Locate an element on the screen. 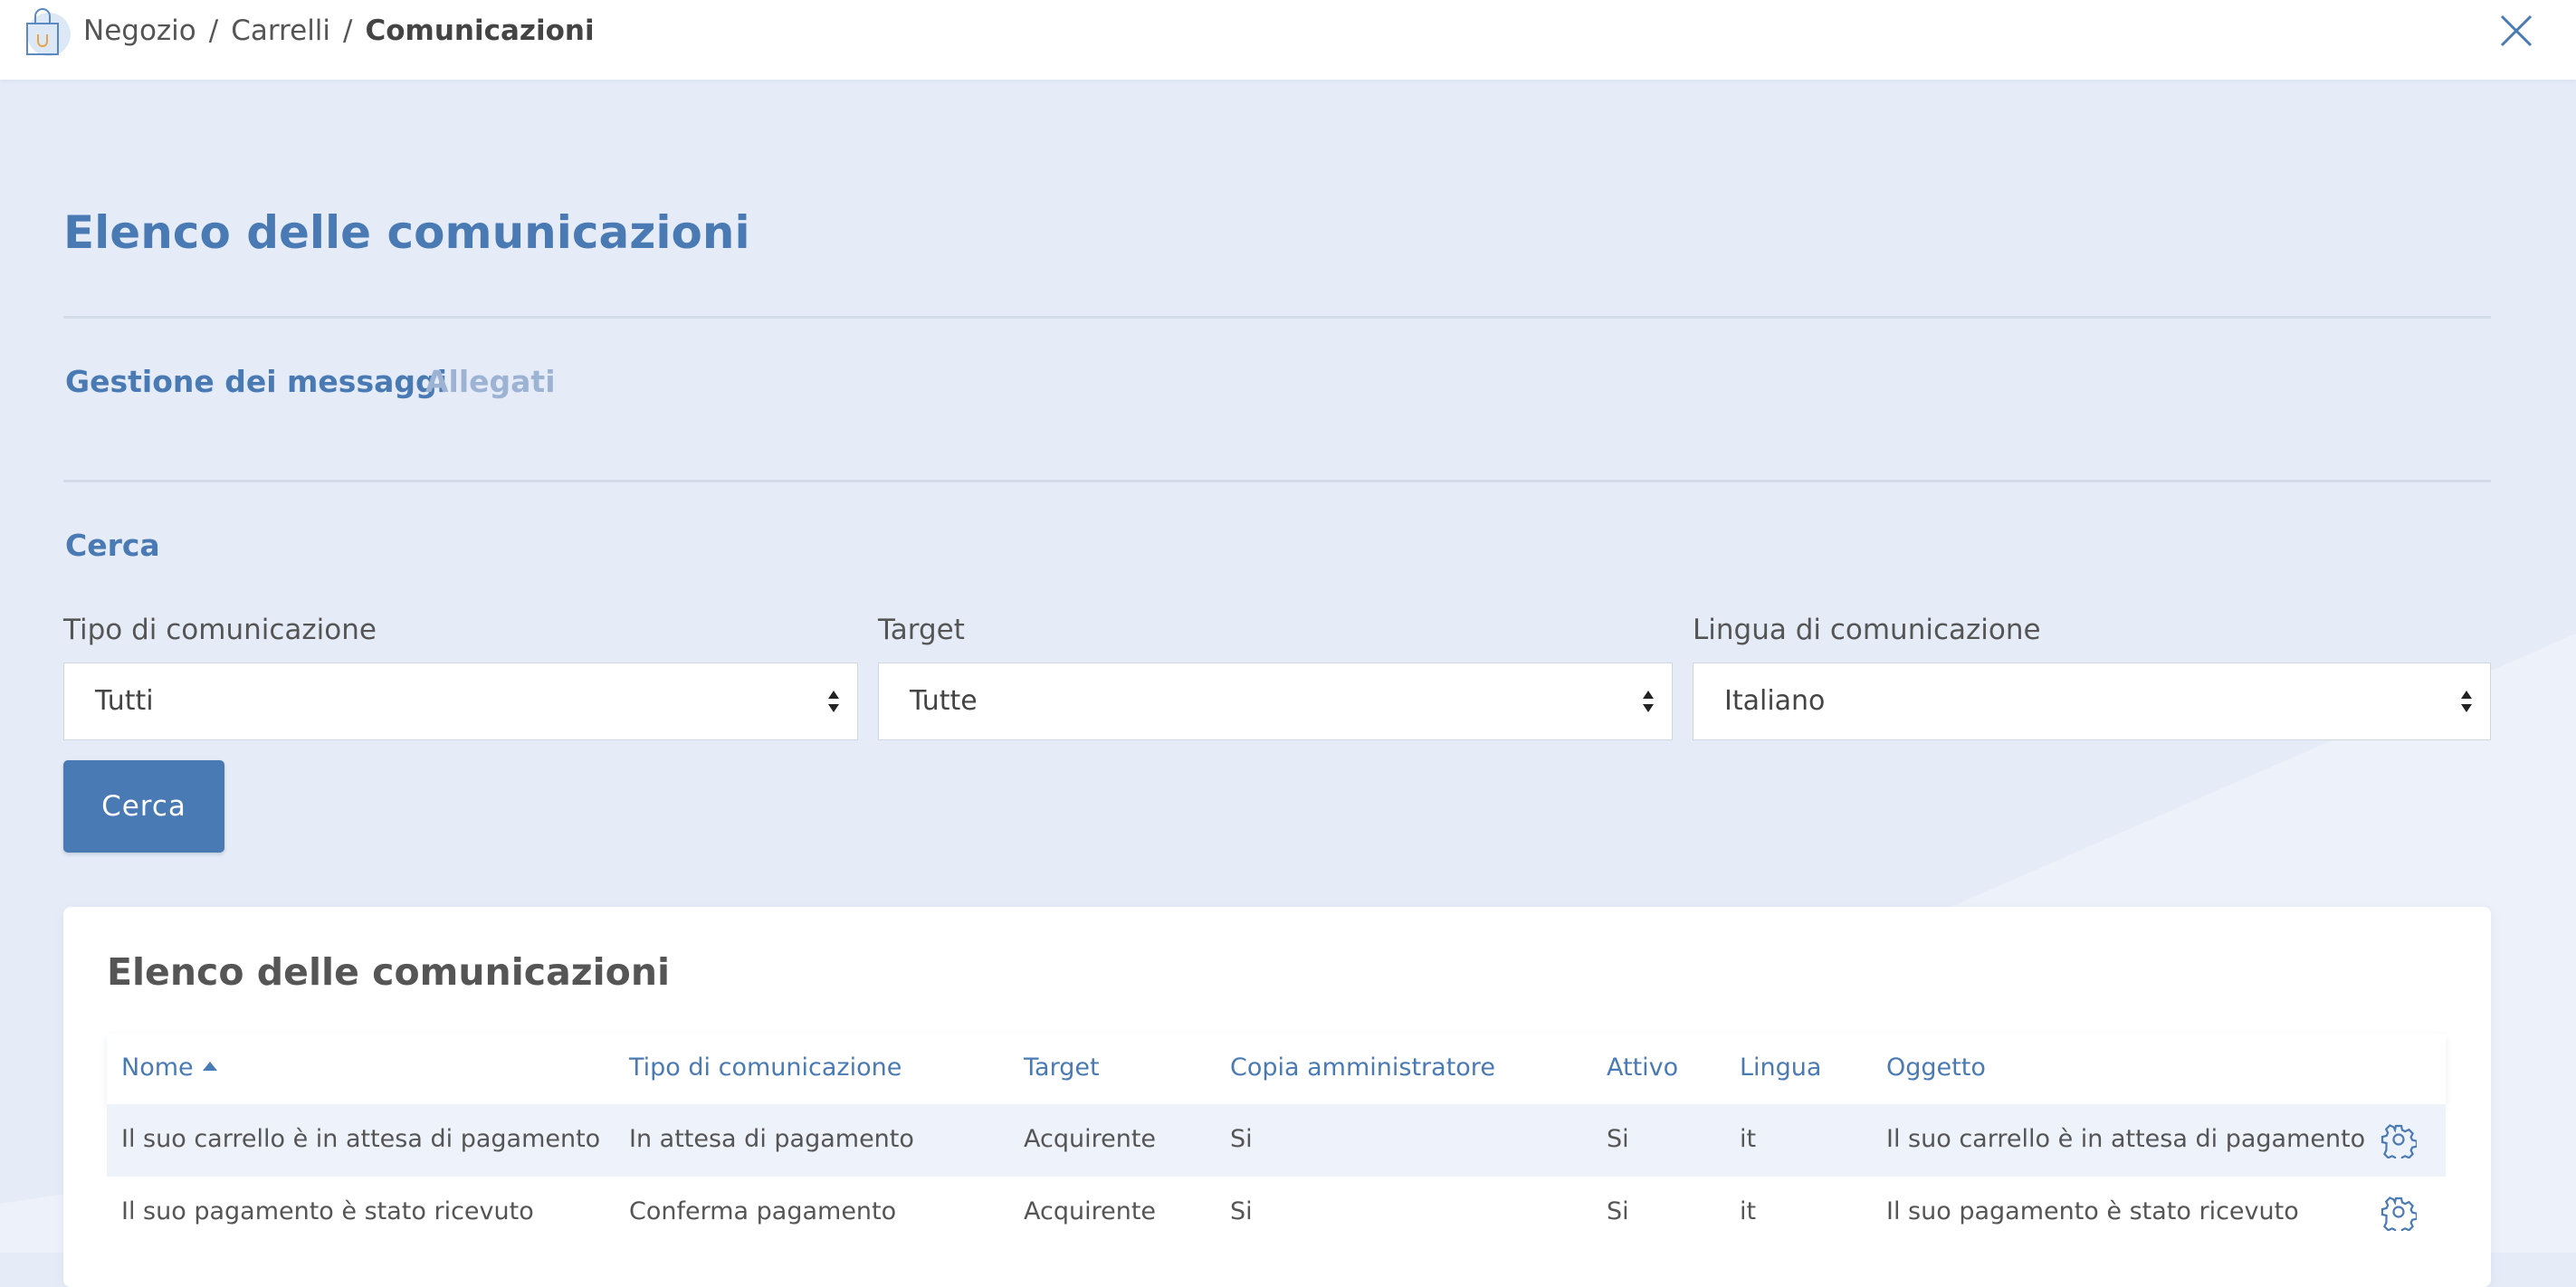  cell-nome: Il suo pagamento è stato ricevuto is located at coordinates (327, 1211).